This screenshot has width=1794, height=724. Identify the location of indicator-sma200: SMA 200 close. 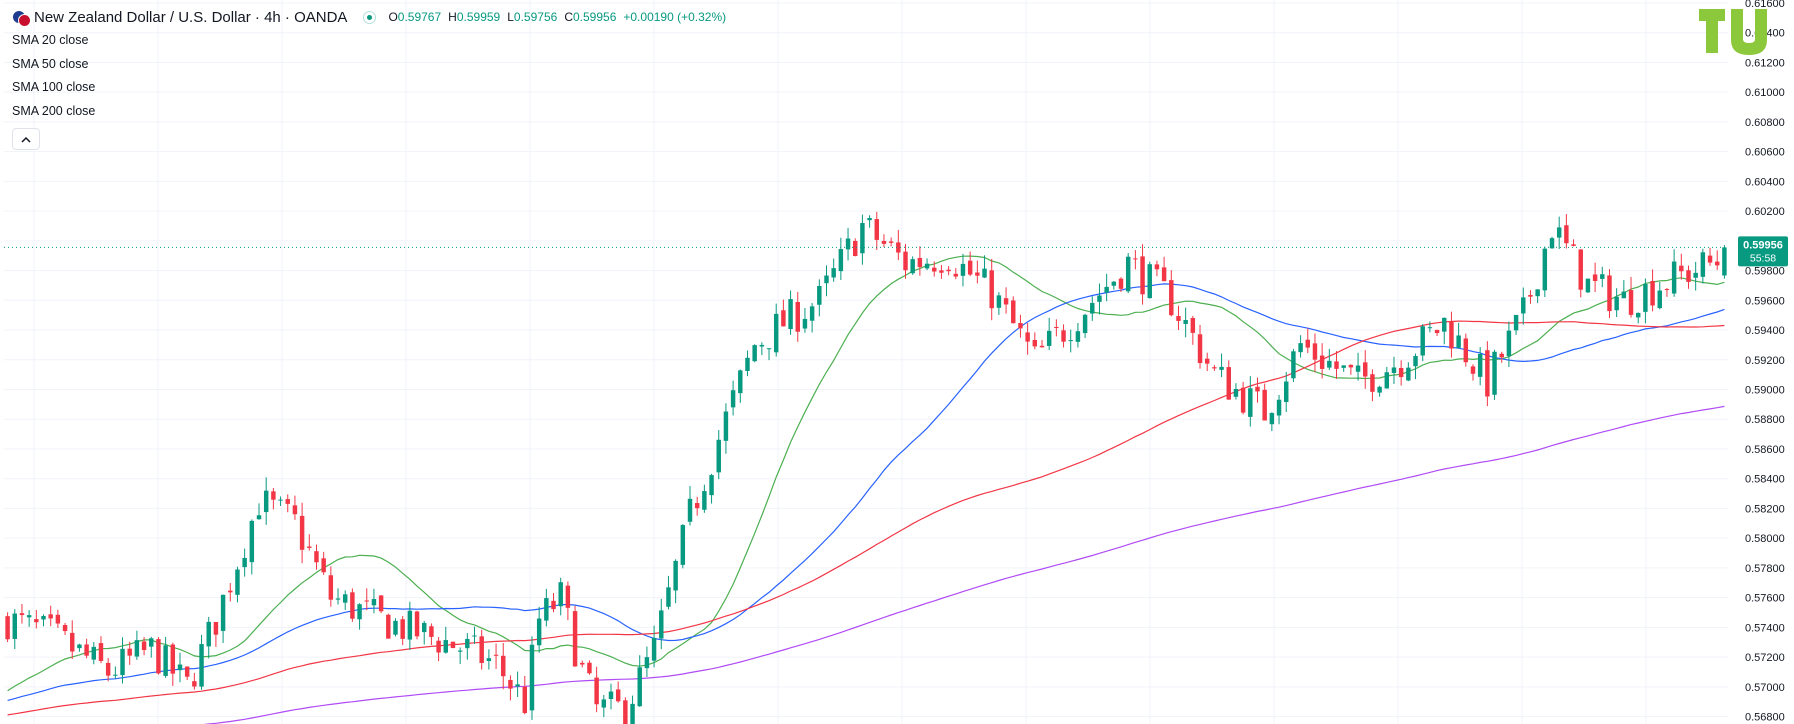
(53, 113).